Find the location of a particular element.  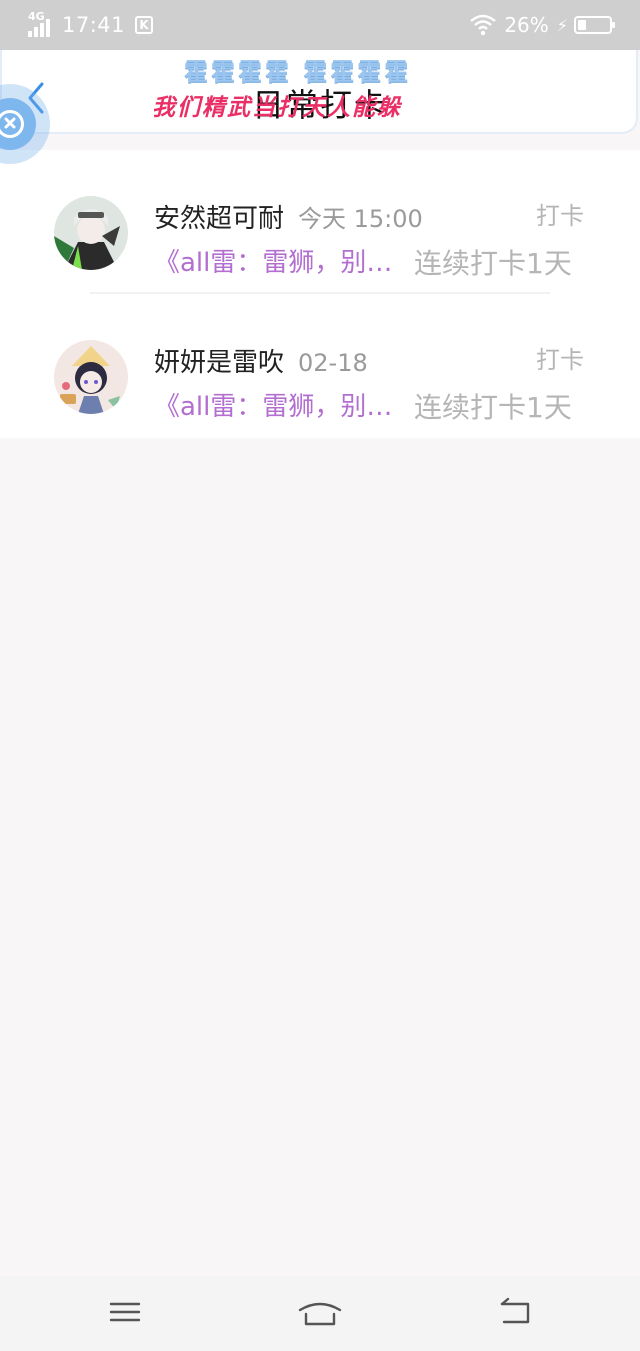

battery-icon is located at coordinates (594, 25).